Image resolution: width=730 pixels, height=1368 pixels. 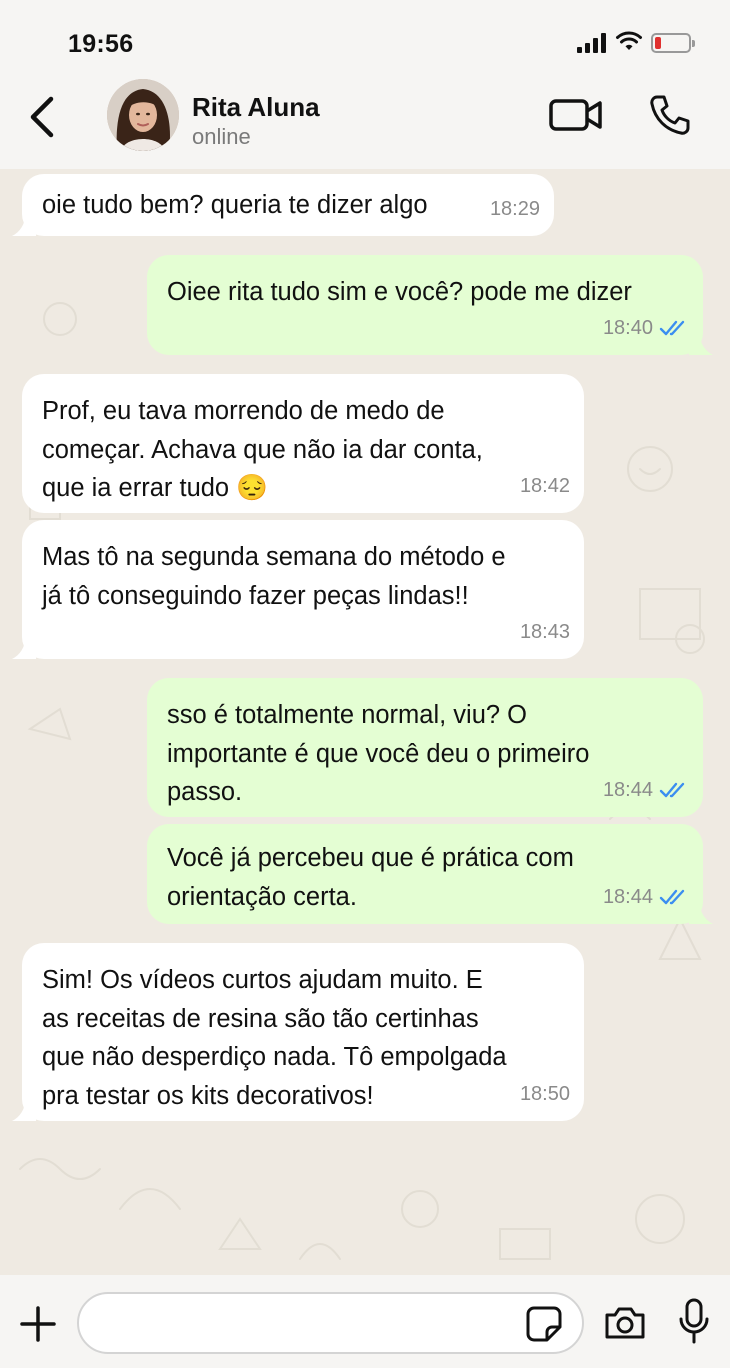 I want to click on message-line: já tô conseguindo fazer peças lindas!!, so click(x=255, y=595).